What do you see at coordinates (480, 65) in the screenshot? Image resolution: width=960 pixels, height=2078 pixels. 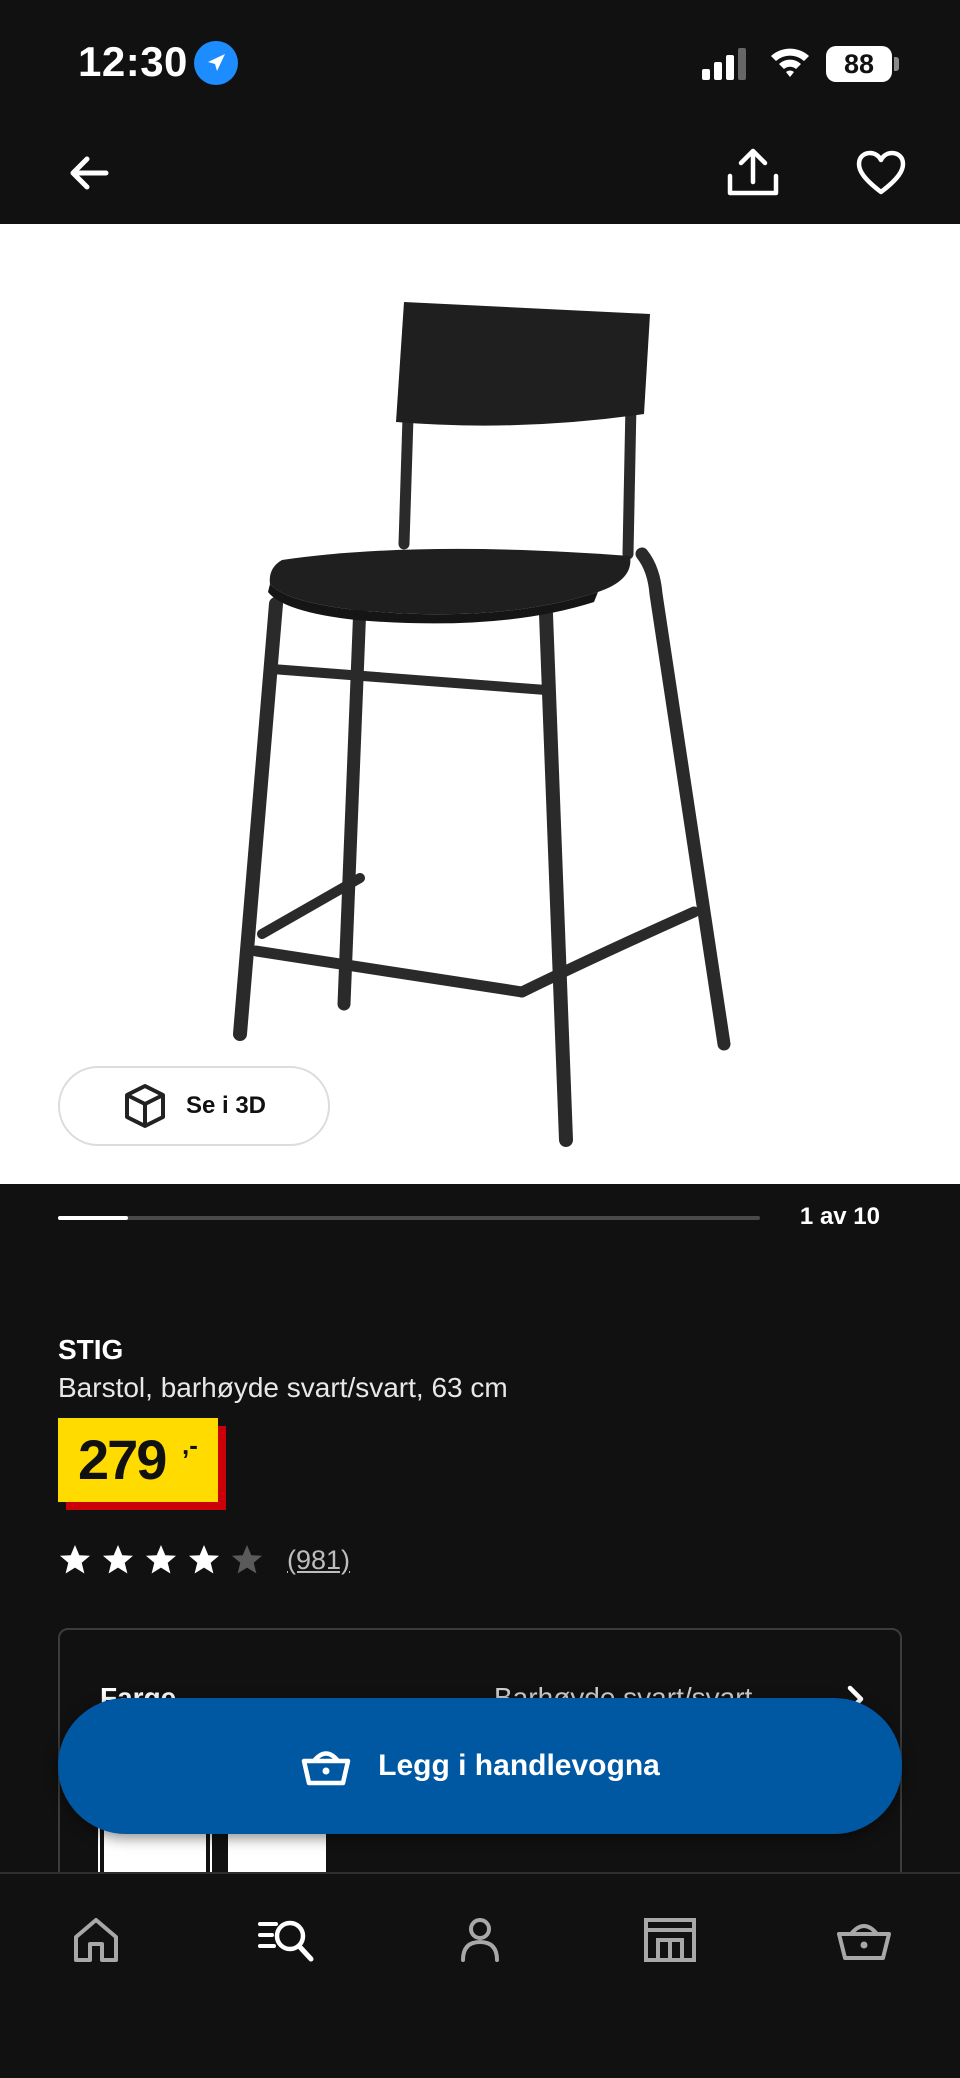 I see `status-bar: 12:30 88` at bounding box center [480, 65].